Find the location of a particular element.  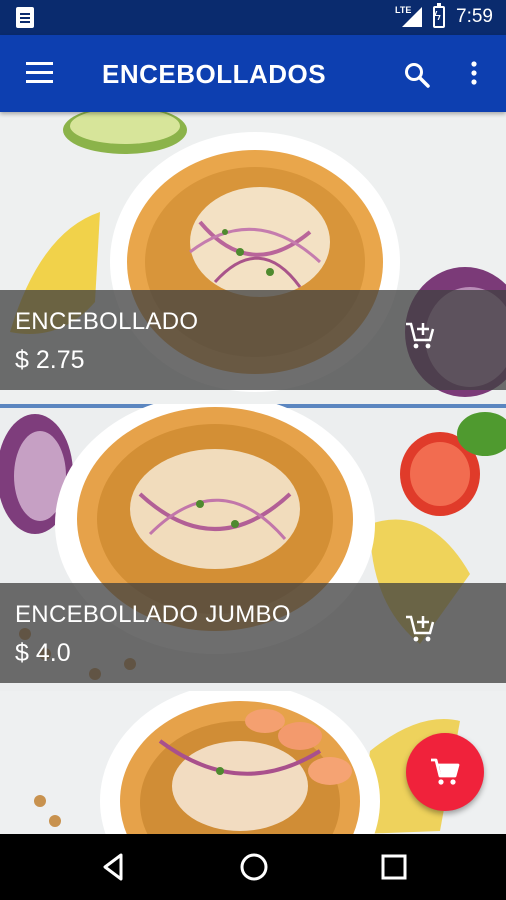

system-nav-bar is located at coordinates (253, 867).